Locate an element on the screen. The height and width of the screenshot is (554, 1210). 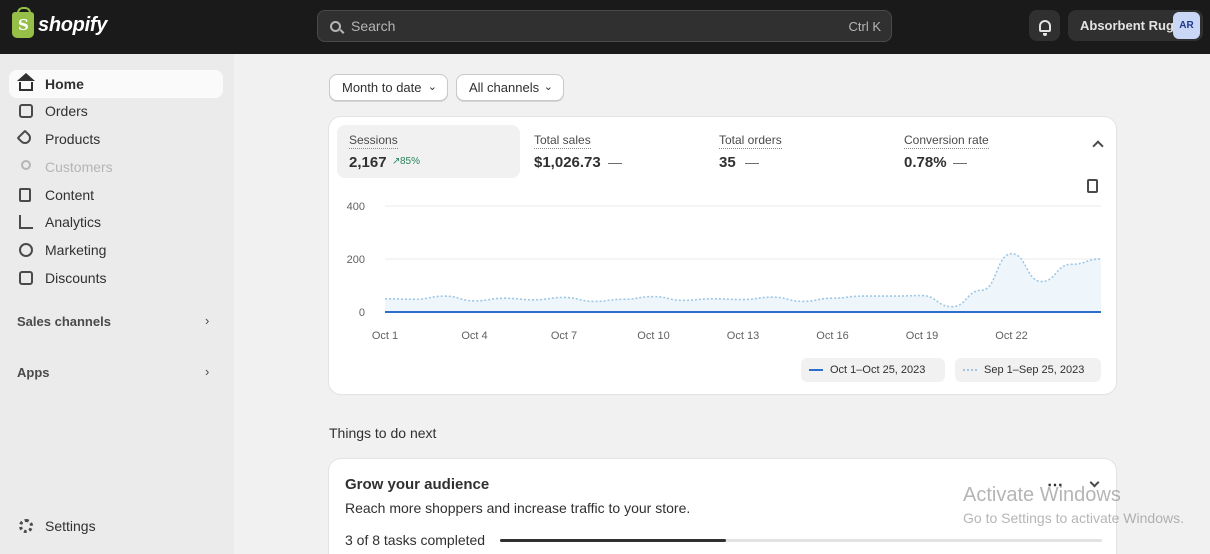
x-tick-label: Oct 7 is located at coordinates (564, 336).